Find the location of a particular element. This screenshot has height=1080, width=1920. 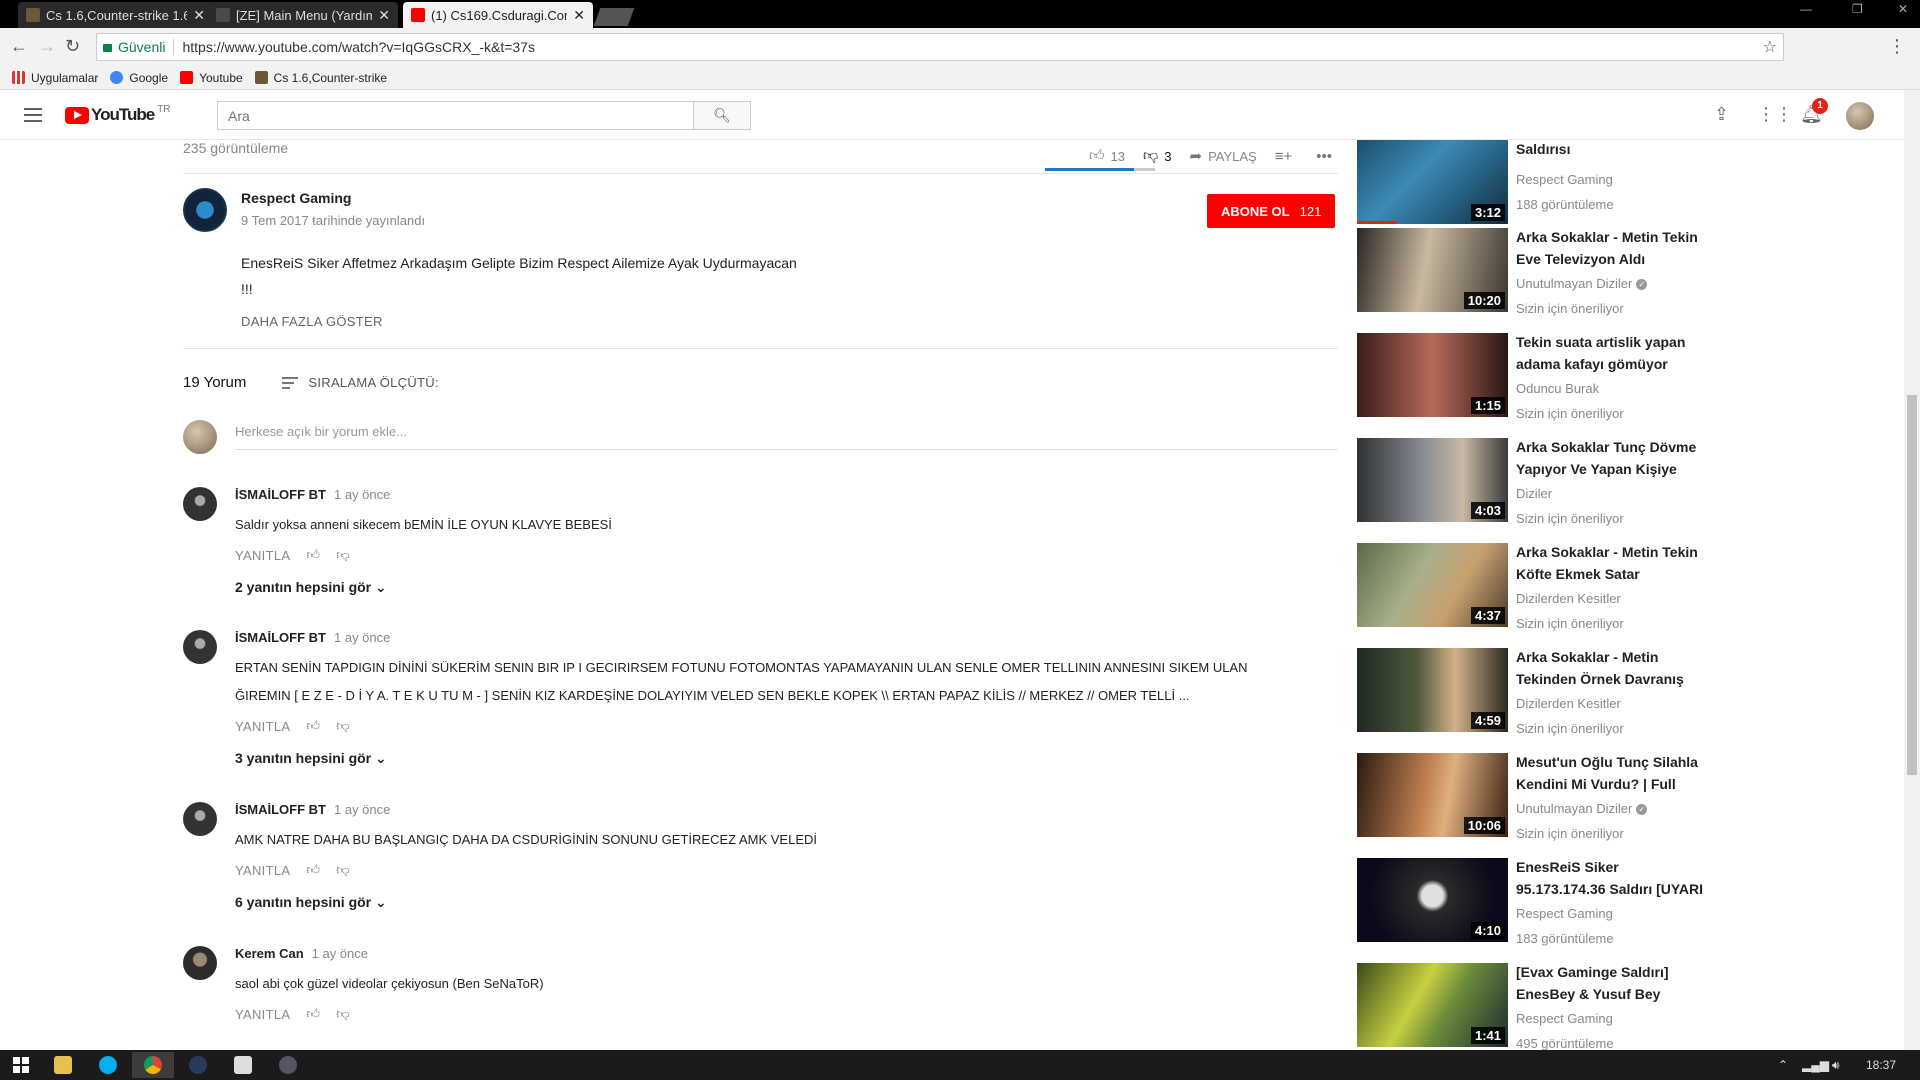

related-video-channel: Oduncu Burak is located at coordinates (1557, 388).